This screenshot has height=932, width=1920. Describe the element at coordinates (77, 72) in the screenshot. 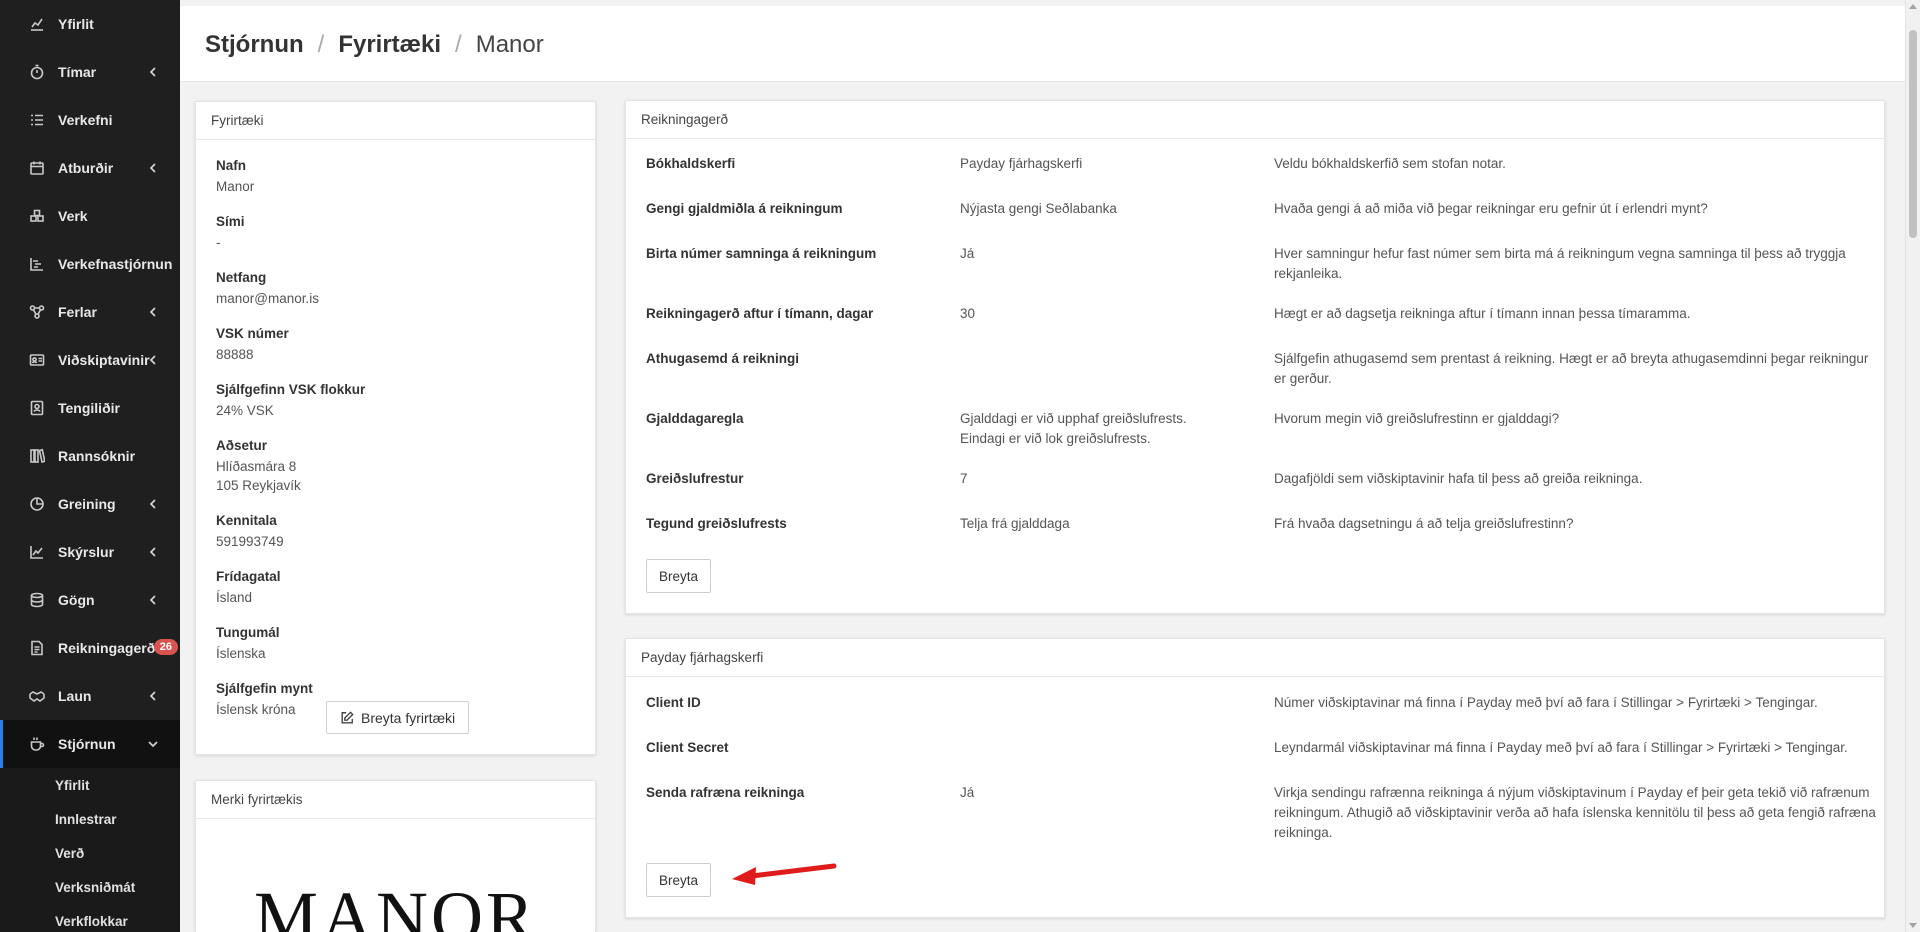

I see `sidebar-item-label: Tímar` at that location.